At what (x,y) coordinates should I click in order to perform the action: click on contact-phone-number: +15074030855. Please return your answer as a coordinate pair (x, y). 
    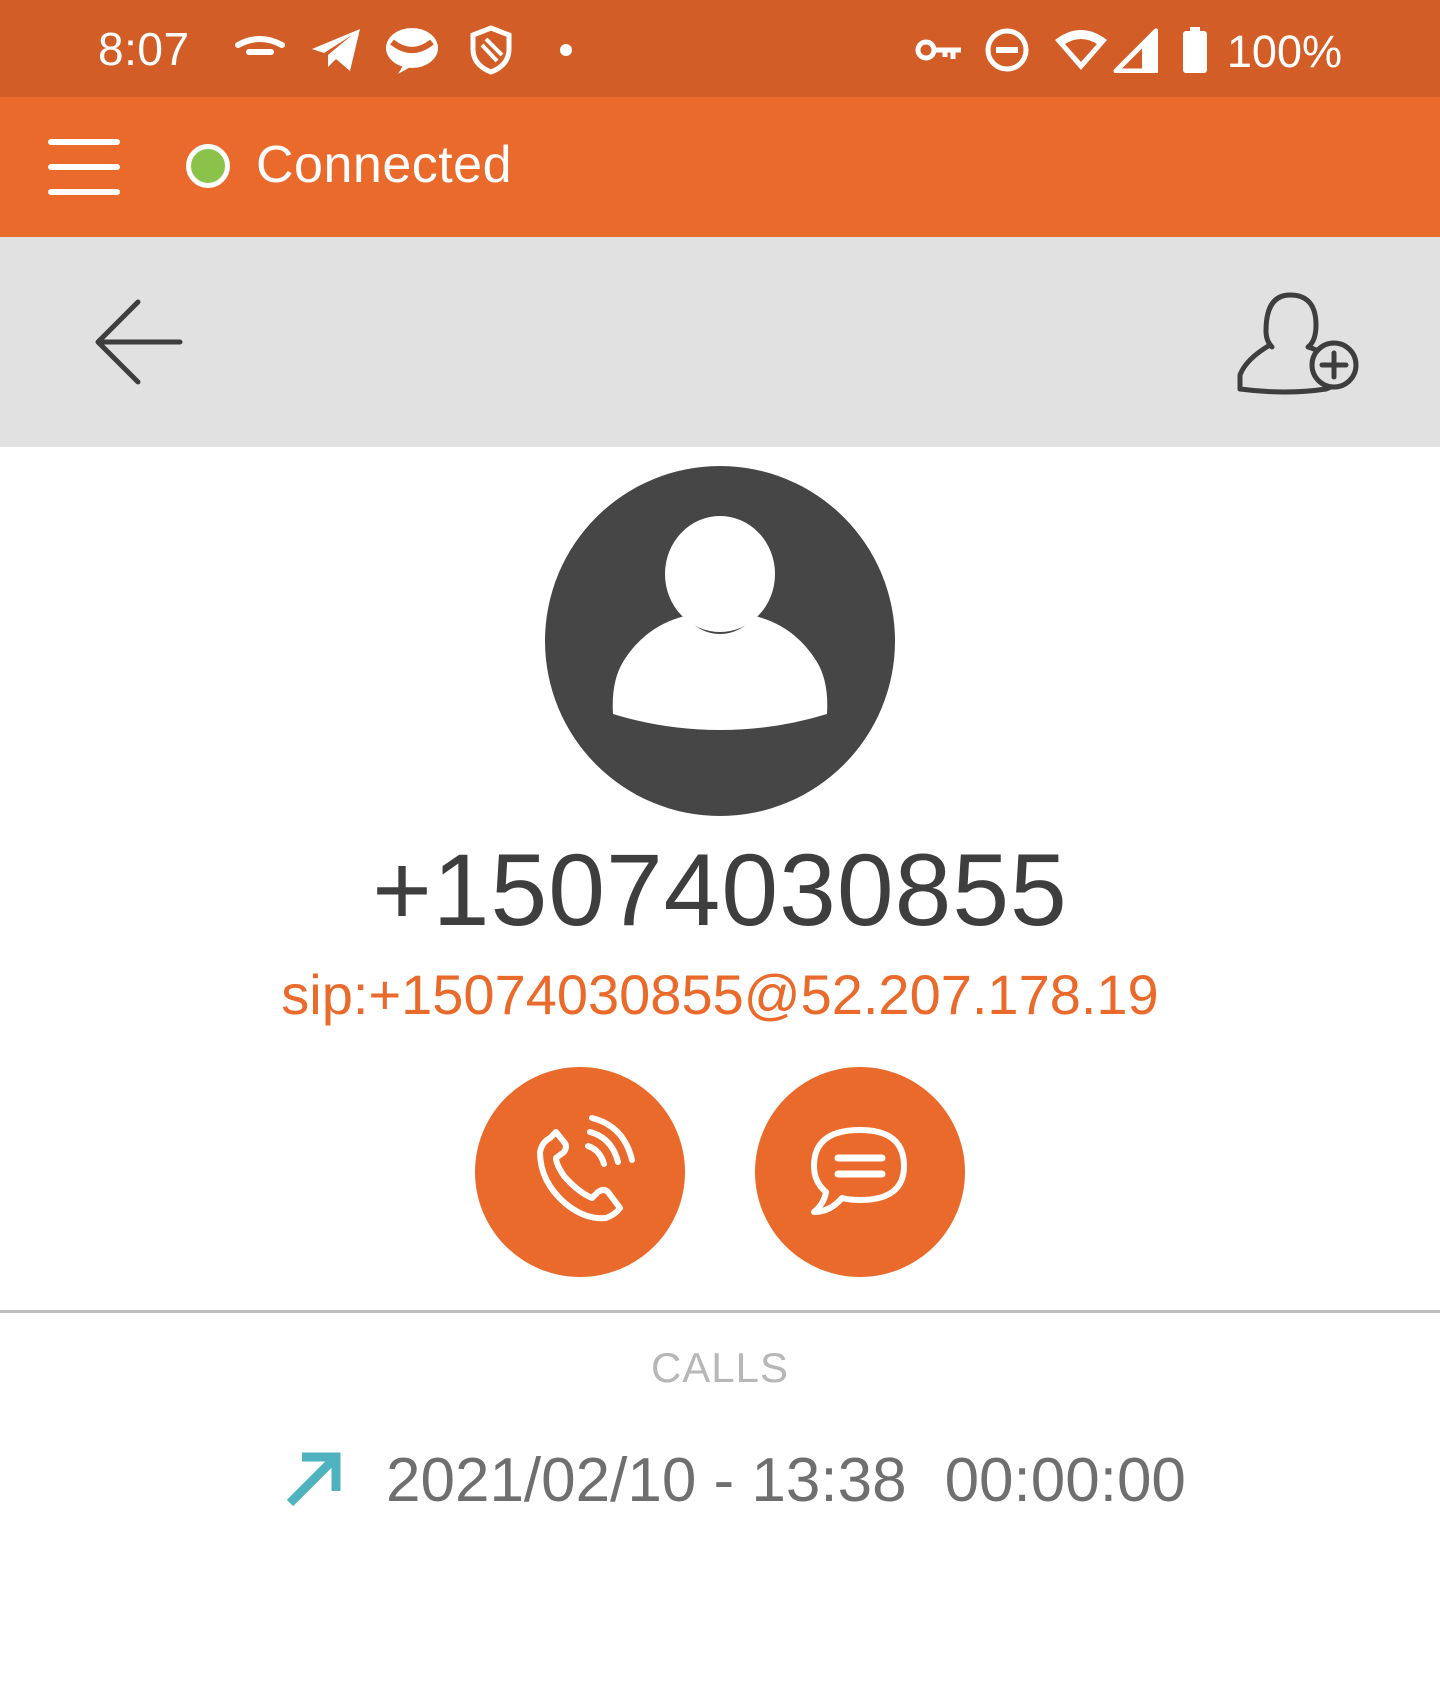
    Looking at the image, I should click on (720, 890).